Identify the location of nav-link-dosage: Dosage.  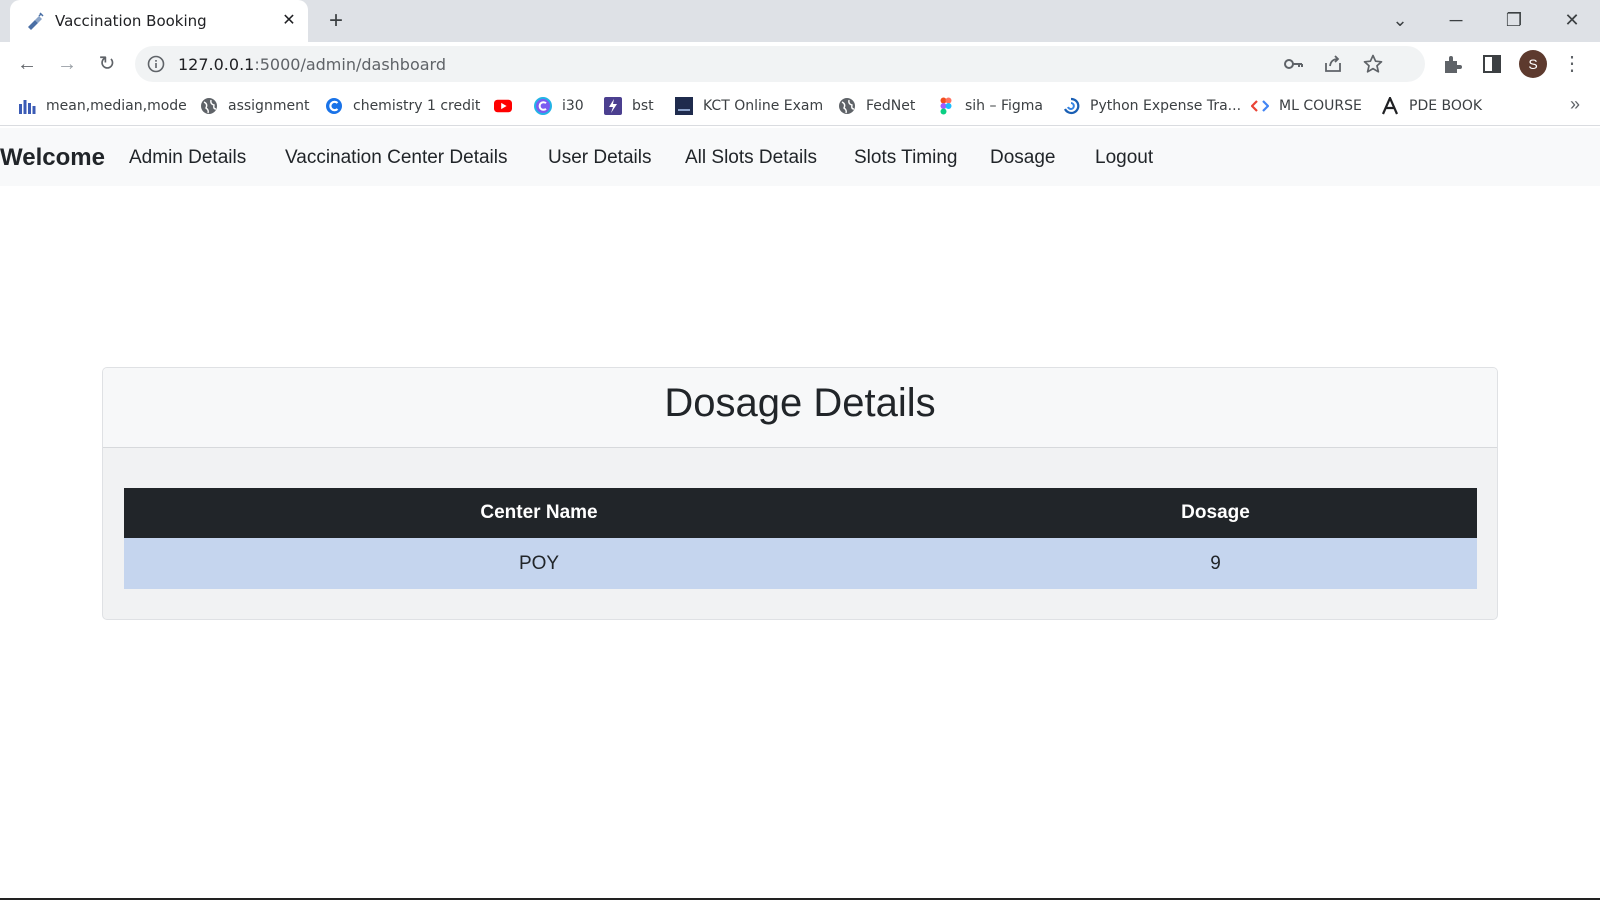
(1023, 158).